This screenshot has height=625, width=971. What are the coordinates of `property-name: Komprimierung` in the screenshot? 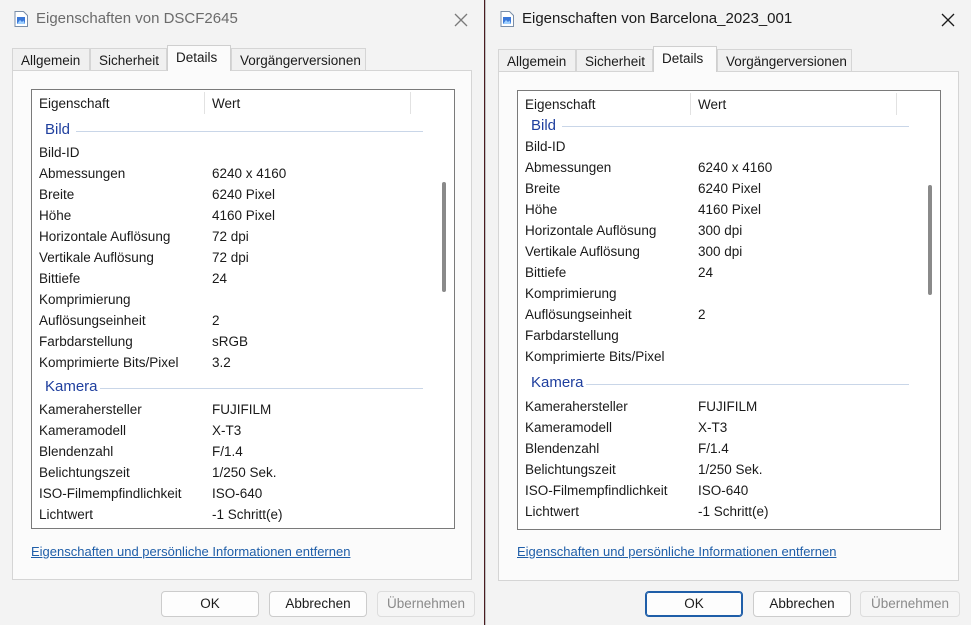 It's located at (85, 299).